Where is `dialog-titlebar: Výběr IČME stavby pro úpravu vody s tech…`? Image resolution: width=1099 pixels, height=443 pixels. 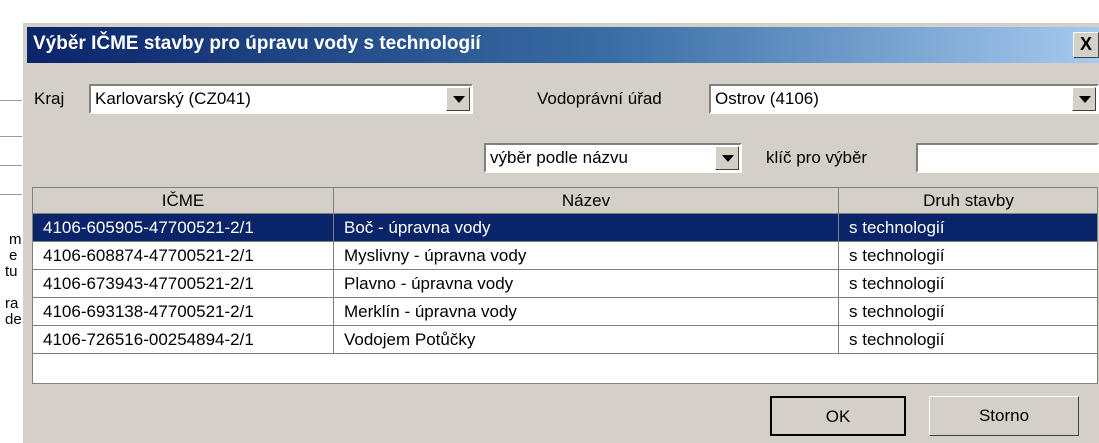
dialog-titlebar: Výběr IČME stavby pro úpravu vody s tech… is located at coordinates (563, 45).